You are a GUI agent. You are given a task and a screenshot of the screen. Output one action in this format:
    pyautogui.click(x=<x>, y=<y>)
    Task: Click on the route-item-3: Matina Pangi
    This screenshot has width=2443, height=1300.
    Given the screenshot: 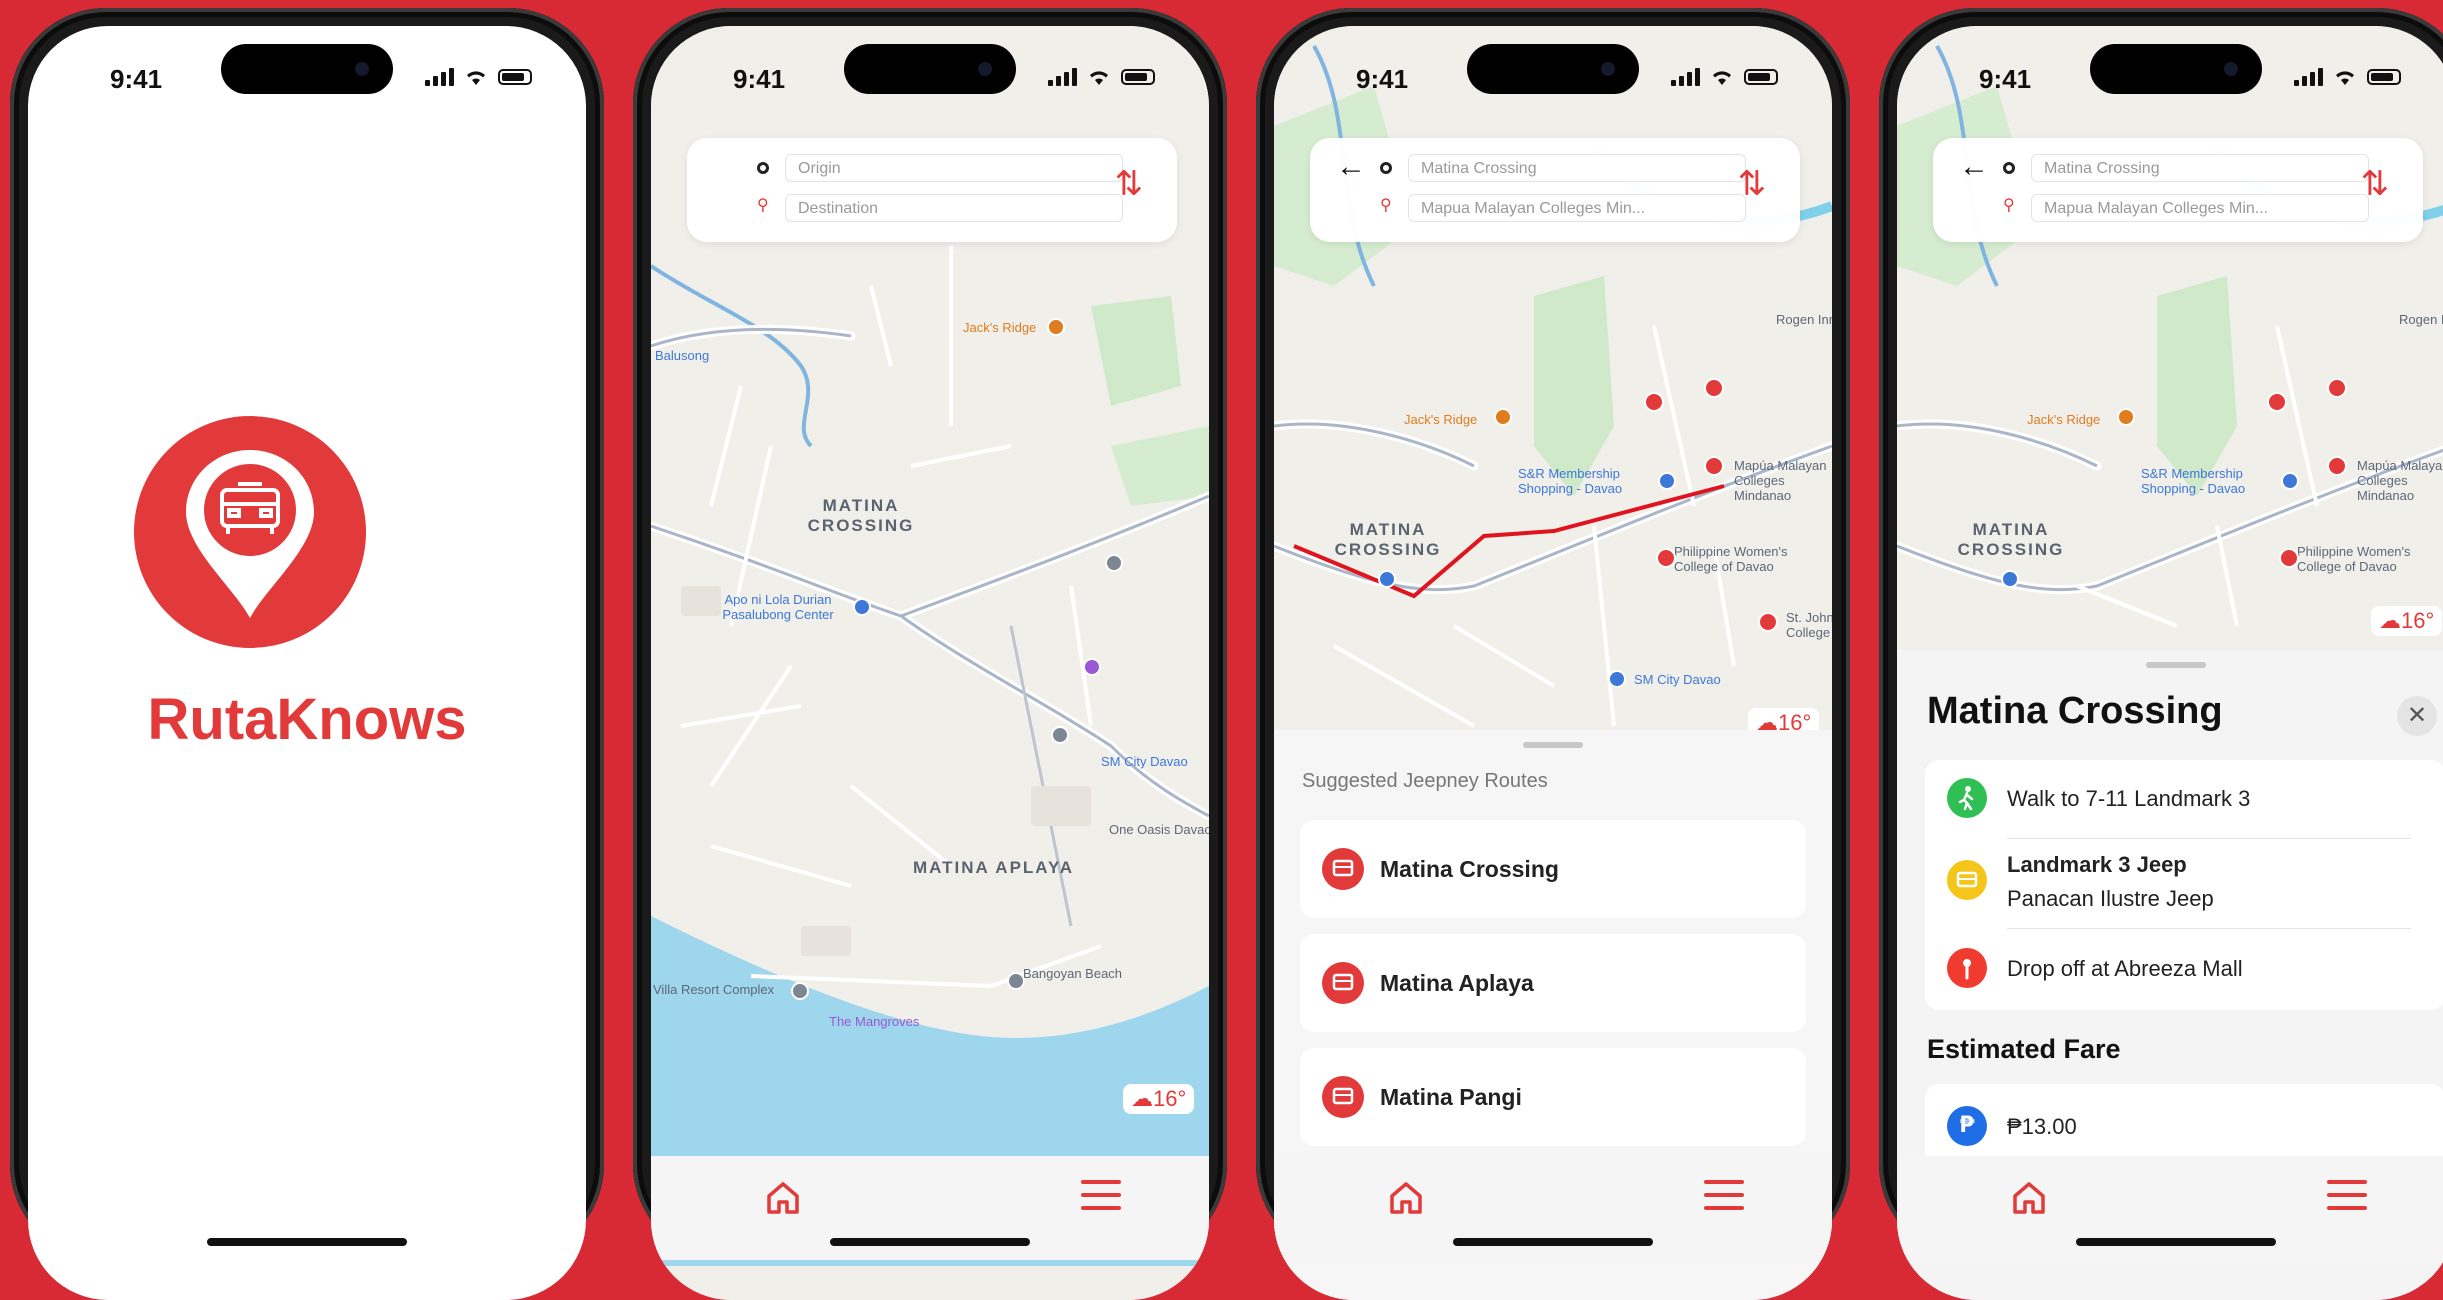 What is the action you would take?
    pyautogui.click(x=1553, y=1097)
    